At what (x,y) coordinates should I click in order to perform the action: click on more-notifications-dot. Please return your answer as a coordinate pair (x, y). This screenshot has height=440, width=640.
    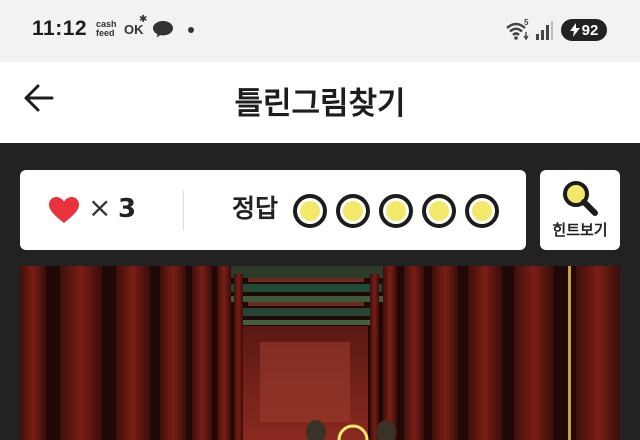
    Looking at the image, I should click on (191, 30).